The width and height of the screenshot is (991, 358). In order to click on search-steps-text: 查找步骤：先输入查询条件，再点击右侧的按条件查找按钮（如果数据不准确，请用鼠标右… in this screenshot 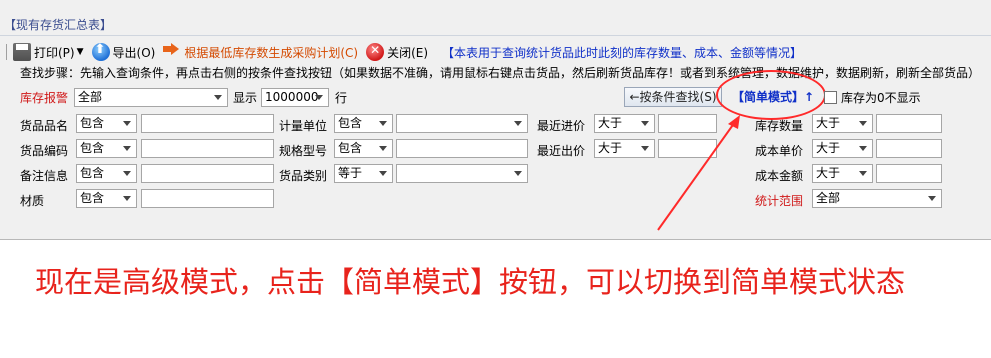, I will do `click(500, 73)`.